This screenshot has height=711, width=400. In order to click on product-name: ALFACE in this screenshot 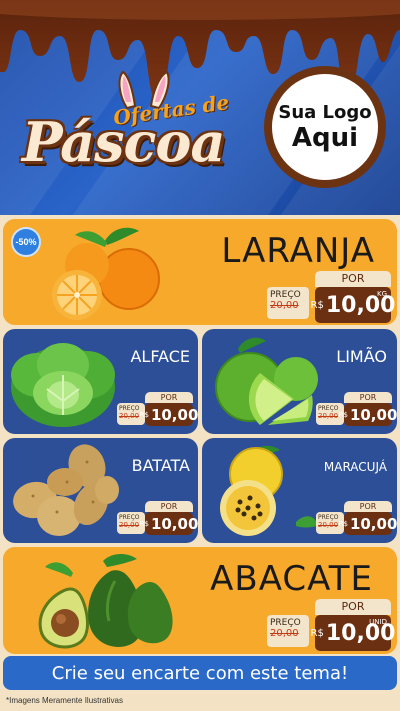, I will do `click(160, 356)`.